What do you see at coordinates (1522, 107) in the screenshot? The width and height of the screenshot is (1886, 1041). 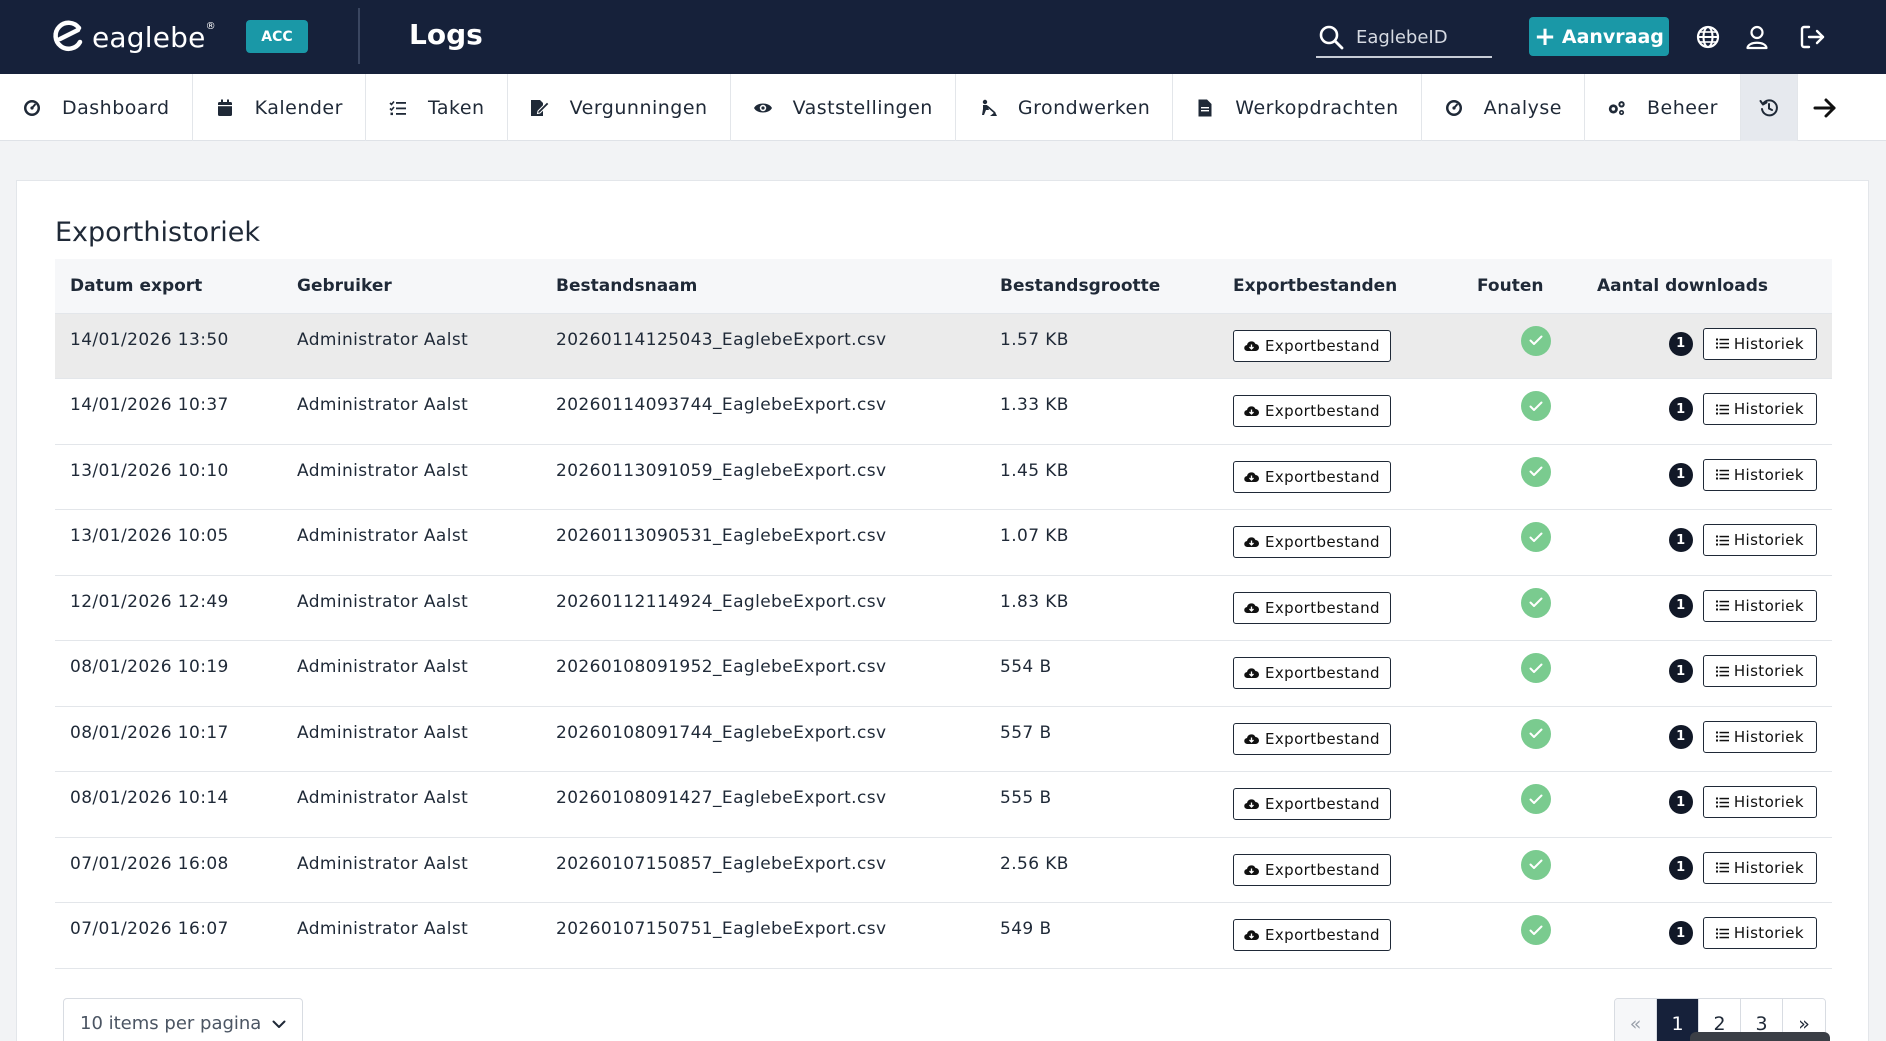 I see `nav-label: Analyse` at bounding box center [1522, 107].